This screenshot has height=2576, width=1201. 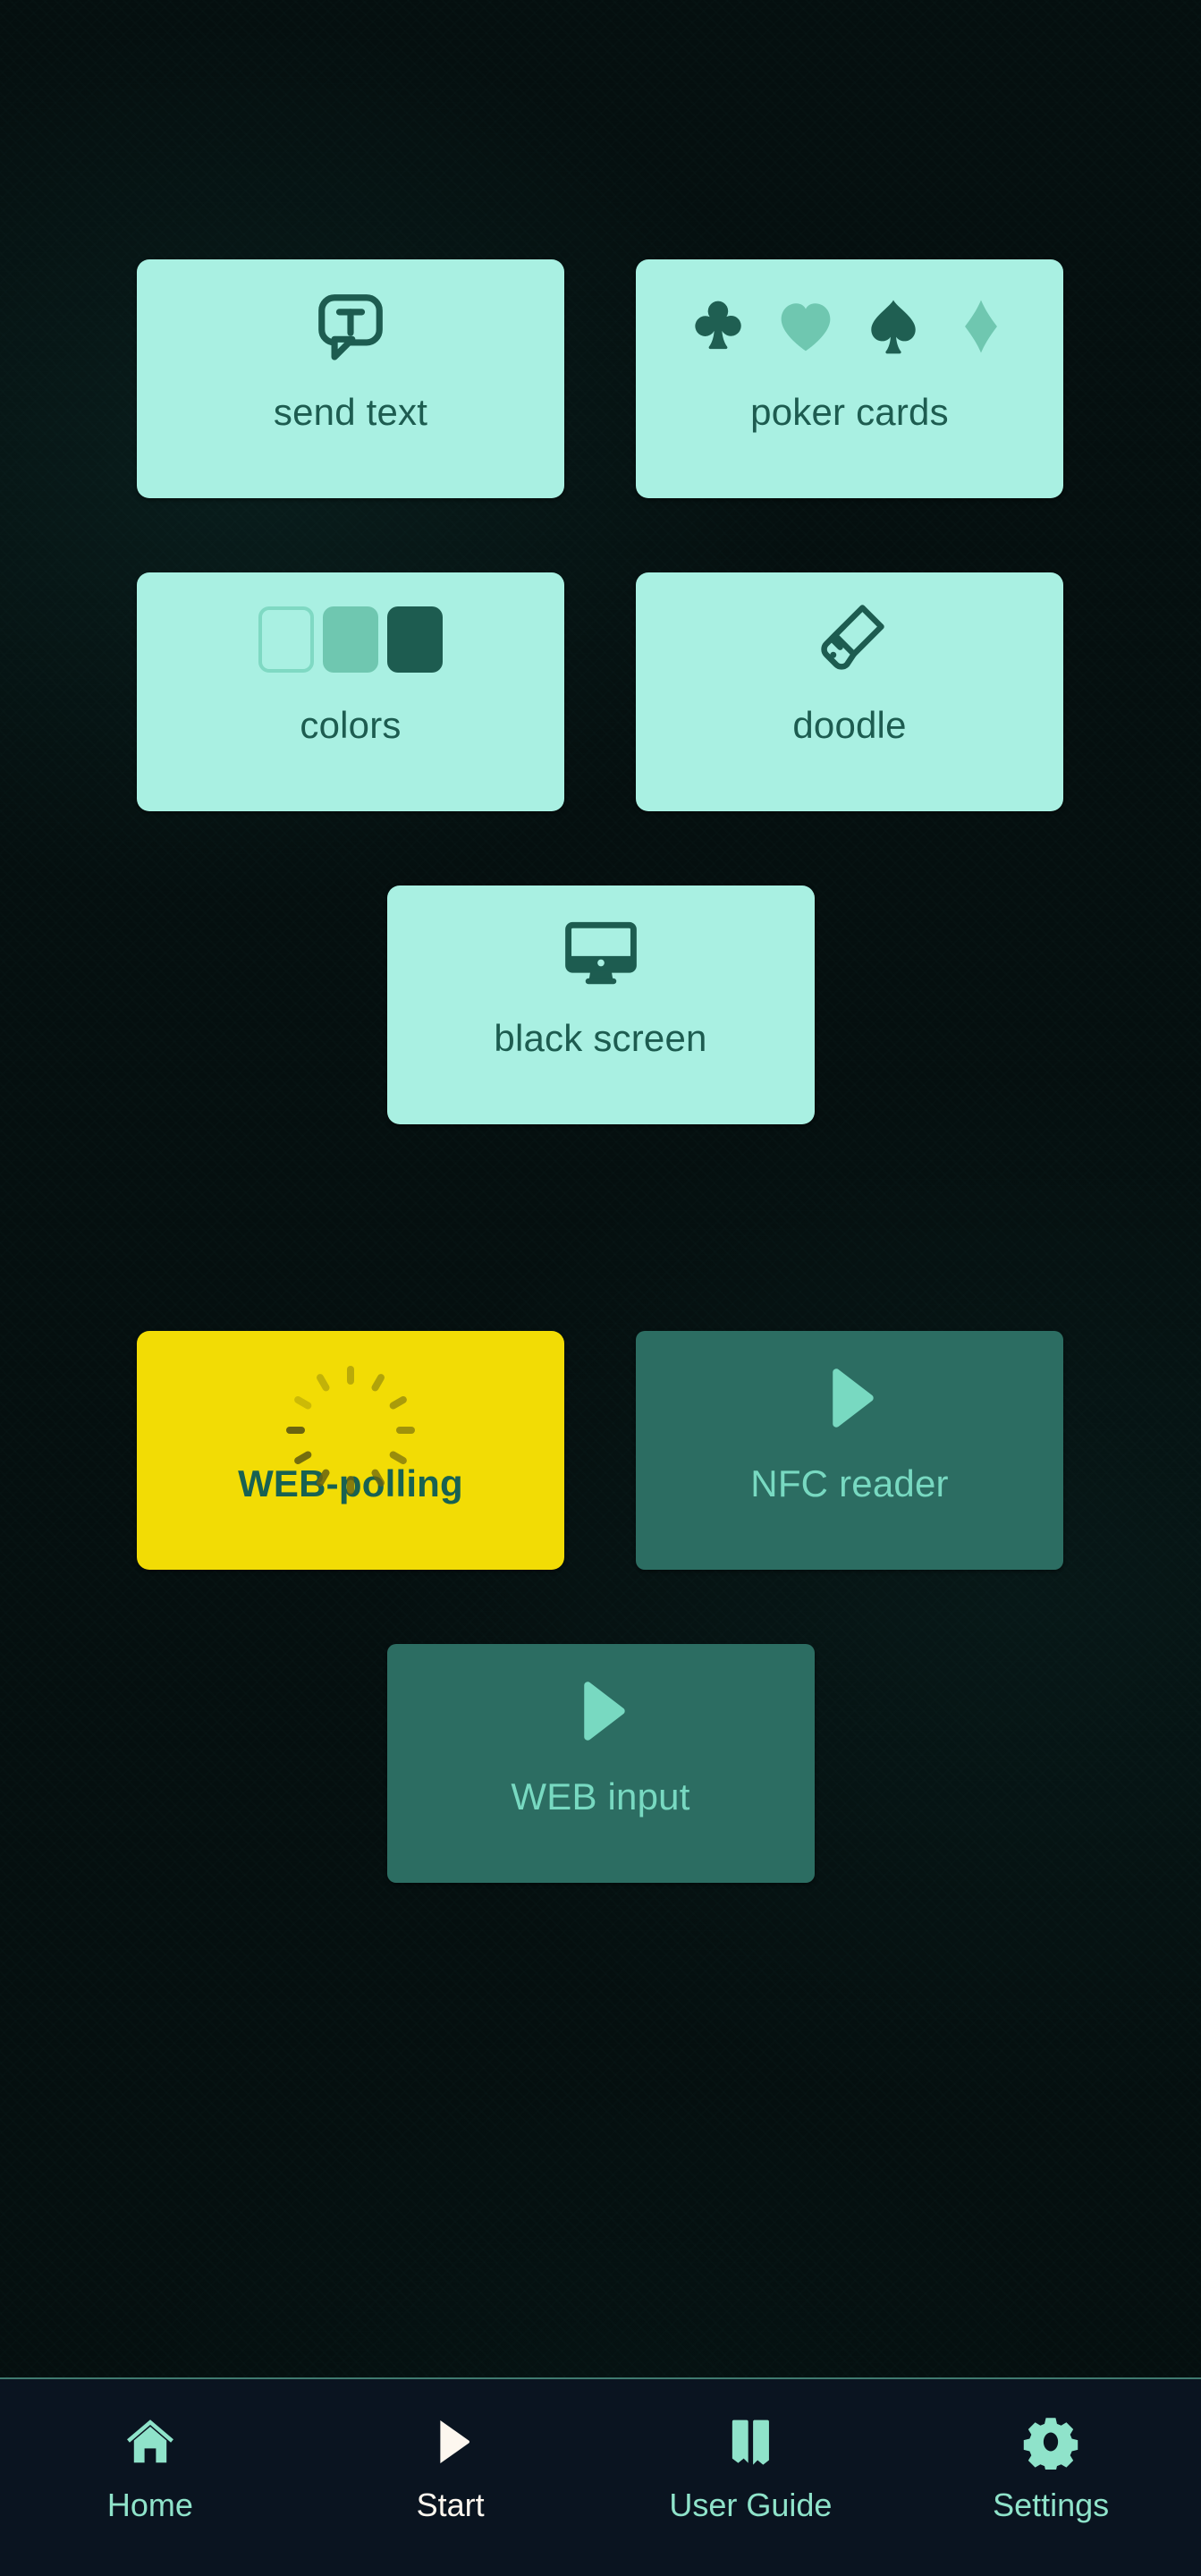 What do you see at coordinates (150, 2441) in the screenshot?
I see `home-icon` at bounding box center [150, 2441].